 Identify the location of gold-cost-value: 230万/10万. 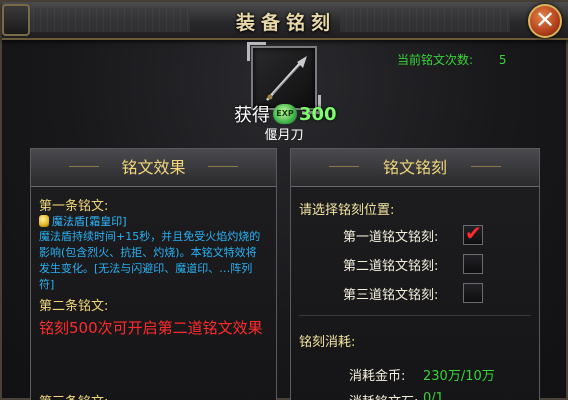
(459, 376).